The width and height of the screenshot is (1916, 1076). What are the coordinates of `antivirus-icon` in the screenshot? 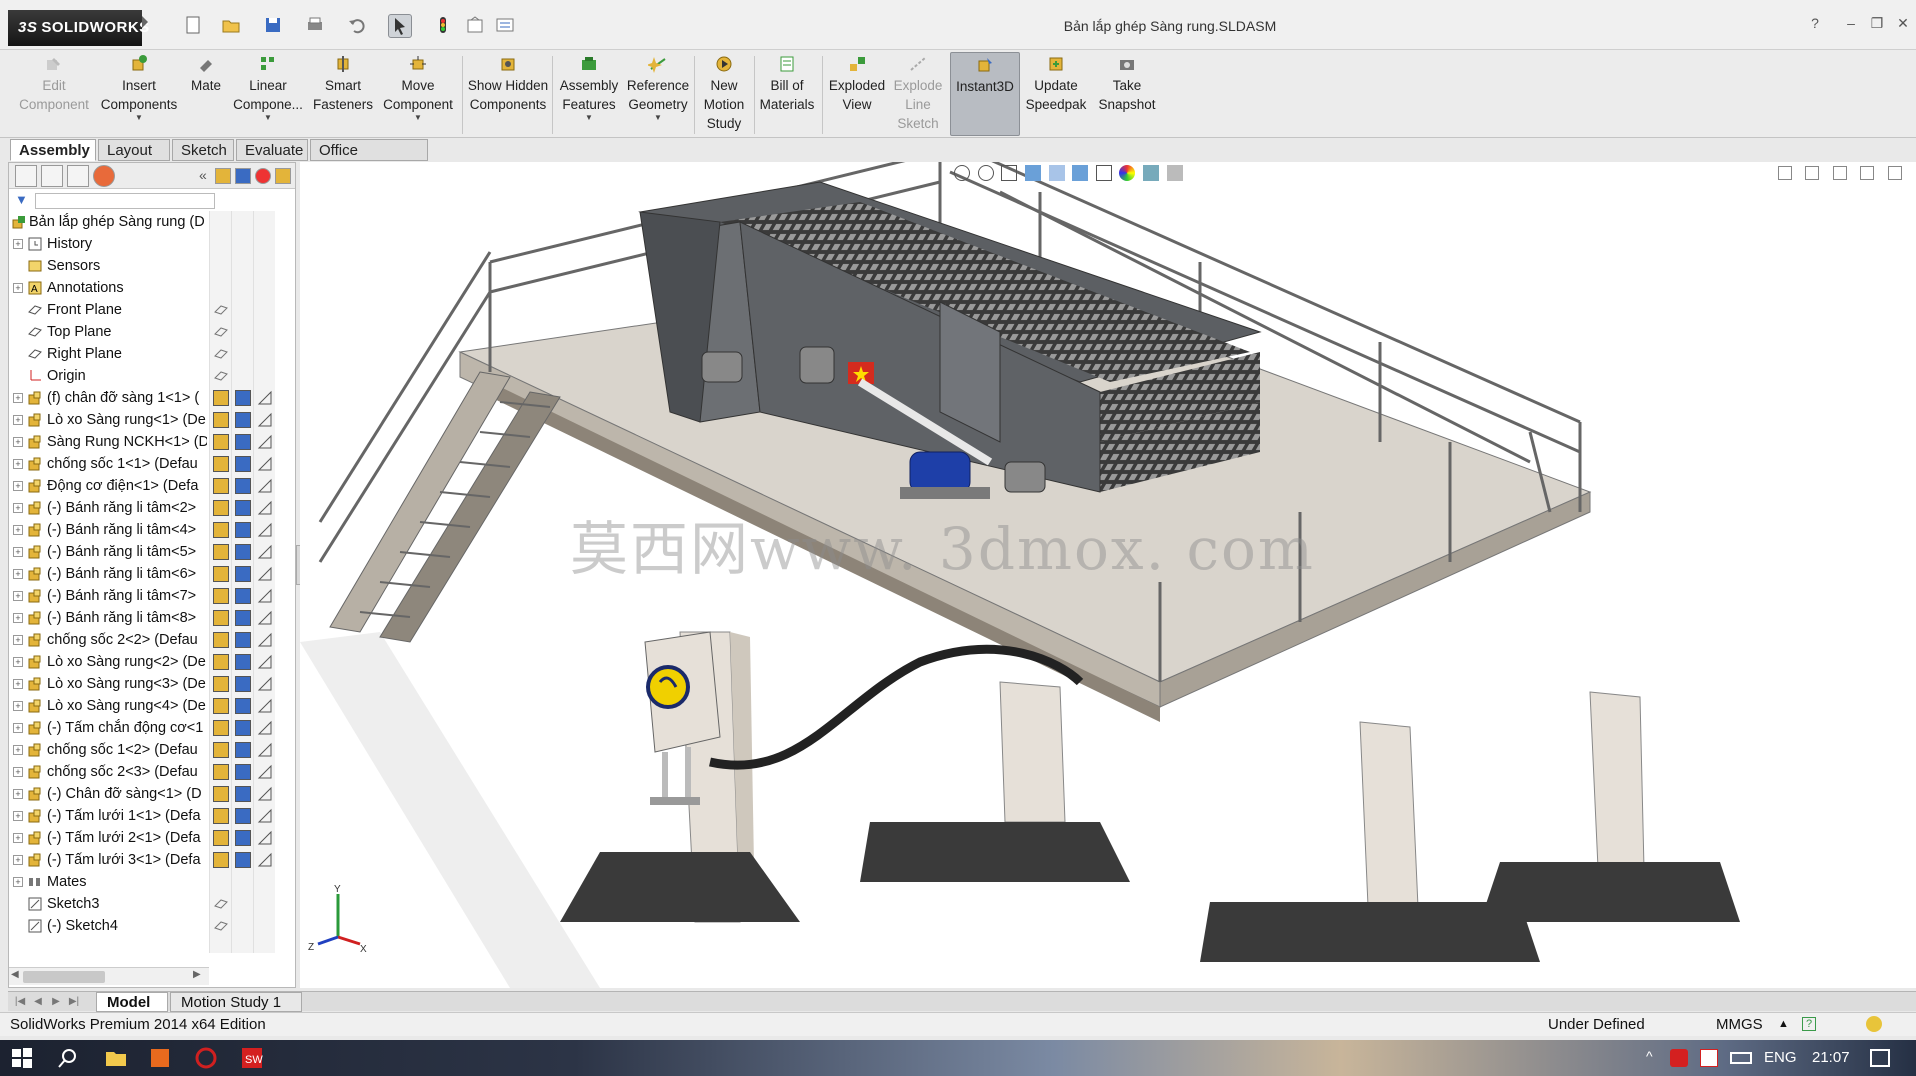 It's located at (1679, 1058).